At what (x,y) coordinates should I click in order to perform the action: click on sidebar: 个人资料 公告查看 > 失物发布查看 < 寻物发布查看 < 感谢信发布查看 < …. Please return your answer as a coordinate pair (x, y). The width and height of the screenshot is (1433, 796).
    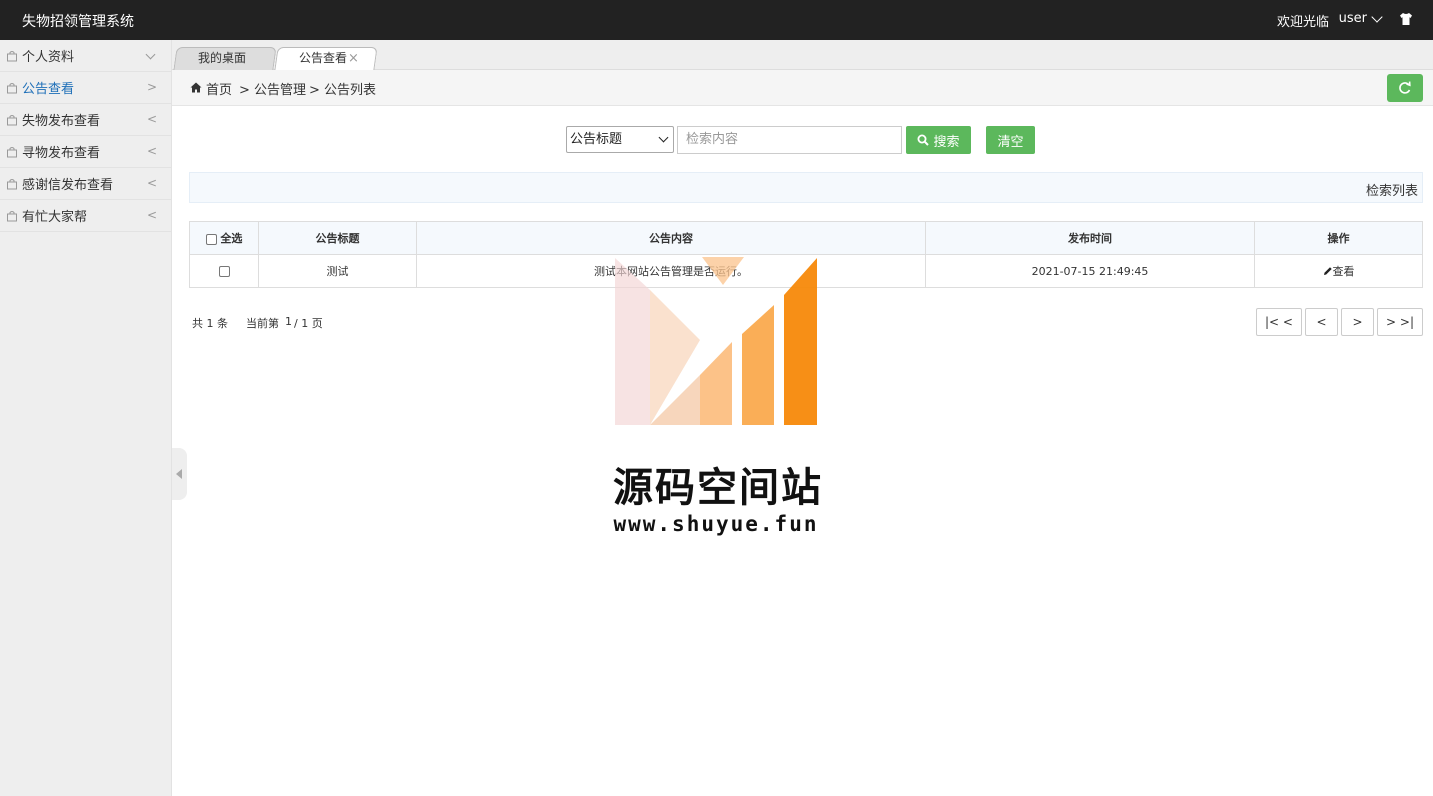
    Looking at the image, I should click on (86, 418).